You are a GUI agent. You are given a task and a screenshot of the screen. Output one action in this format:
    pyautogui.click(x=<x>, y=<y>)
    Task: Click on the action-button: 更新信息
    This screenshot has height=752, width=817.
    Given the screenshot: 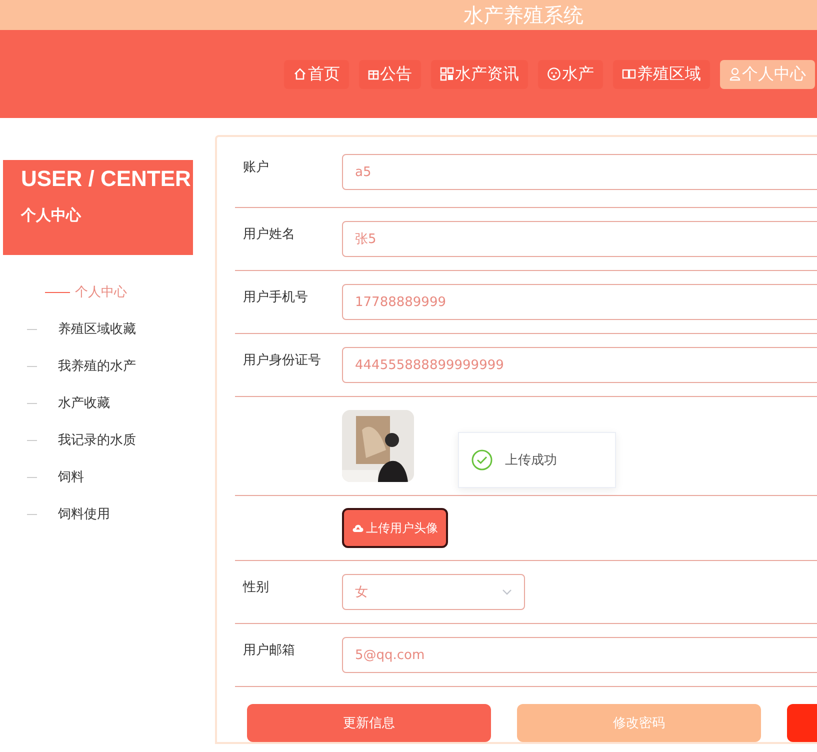 What is the action you would take?
    pyautogui.click(x=369, y=723)
    